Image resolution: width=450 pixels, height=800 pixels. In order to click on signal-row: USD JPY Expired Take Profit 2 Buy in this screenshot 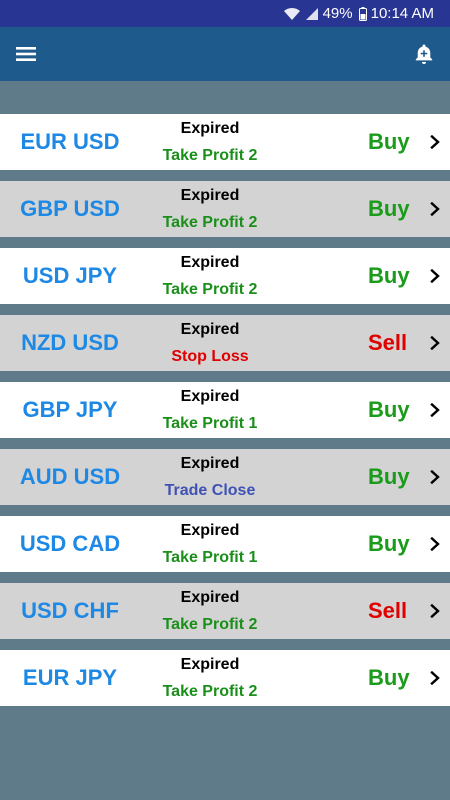, I will do `click(225, 276)`.